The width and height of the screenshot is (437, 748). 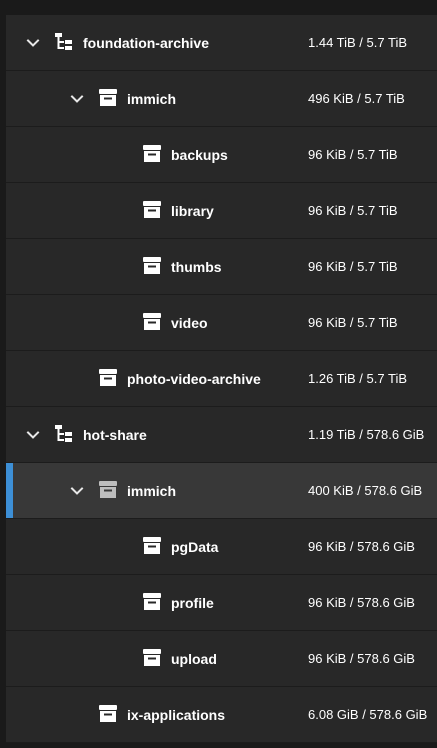 I want to click on dataset-row-immich: immich 400 KiB / 578.6 GiB, so click(x=221, y=491).